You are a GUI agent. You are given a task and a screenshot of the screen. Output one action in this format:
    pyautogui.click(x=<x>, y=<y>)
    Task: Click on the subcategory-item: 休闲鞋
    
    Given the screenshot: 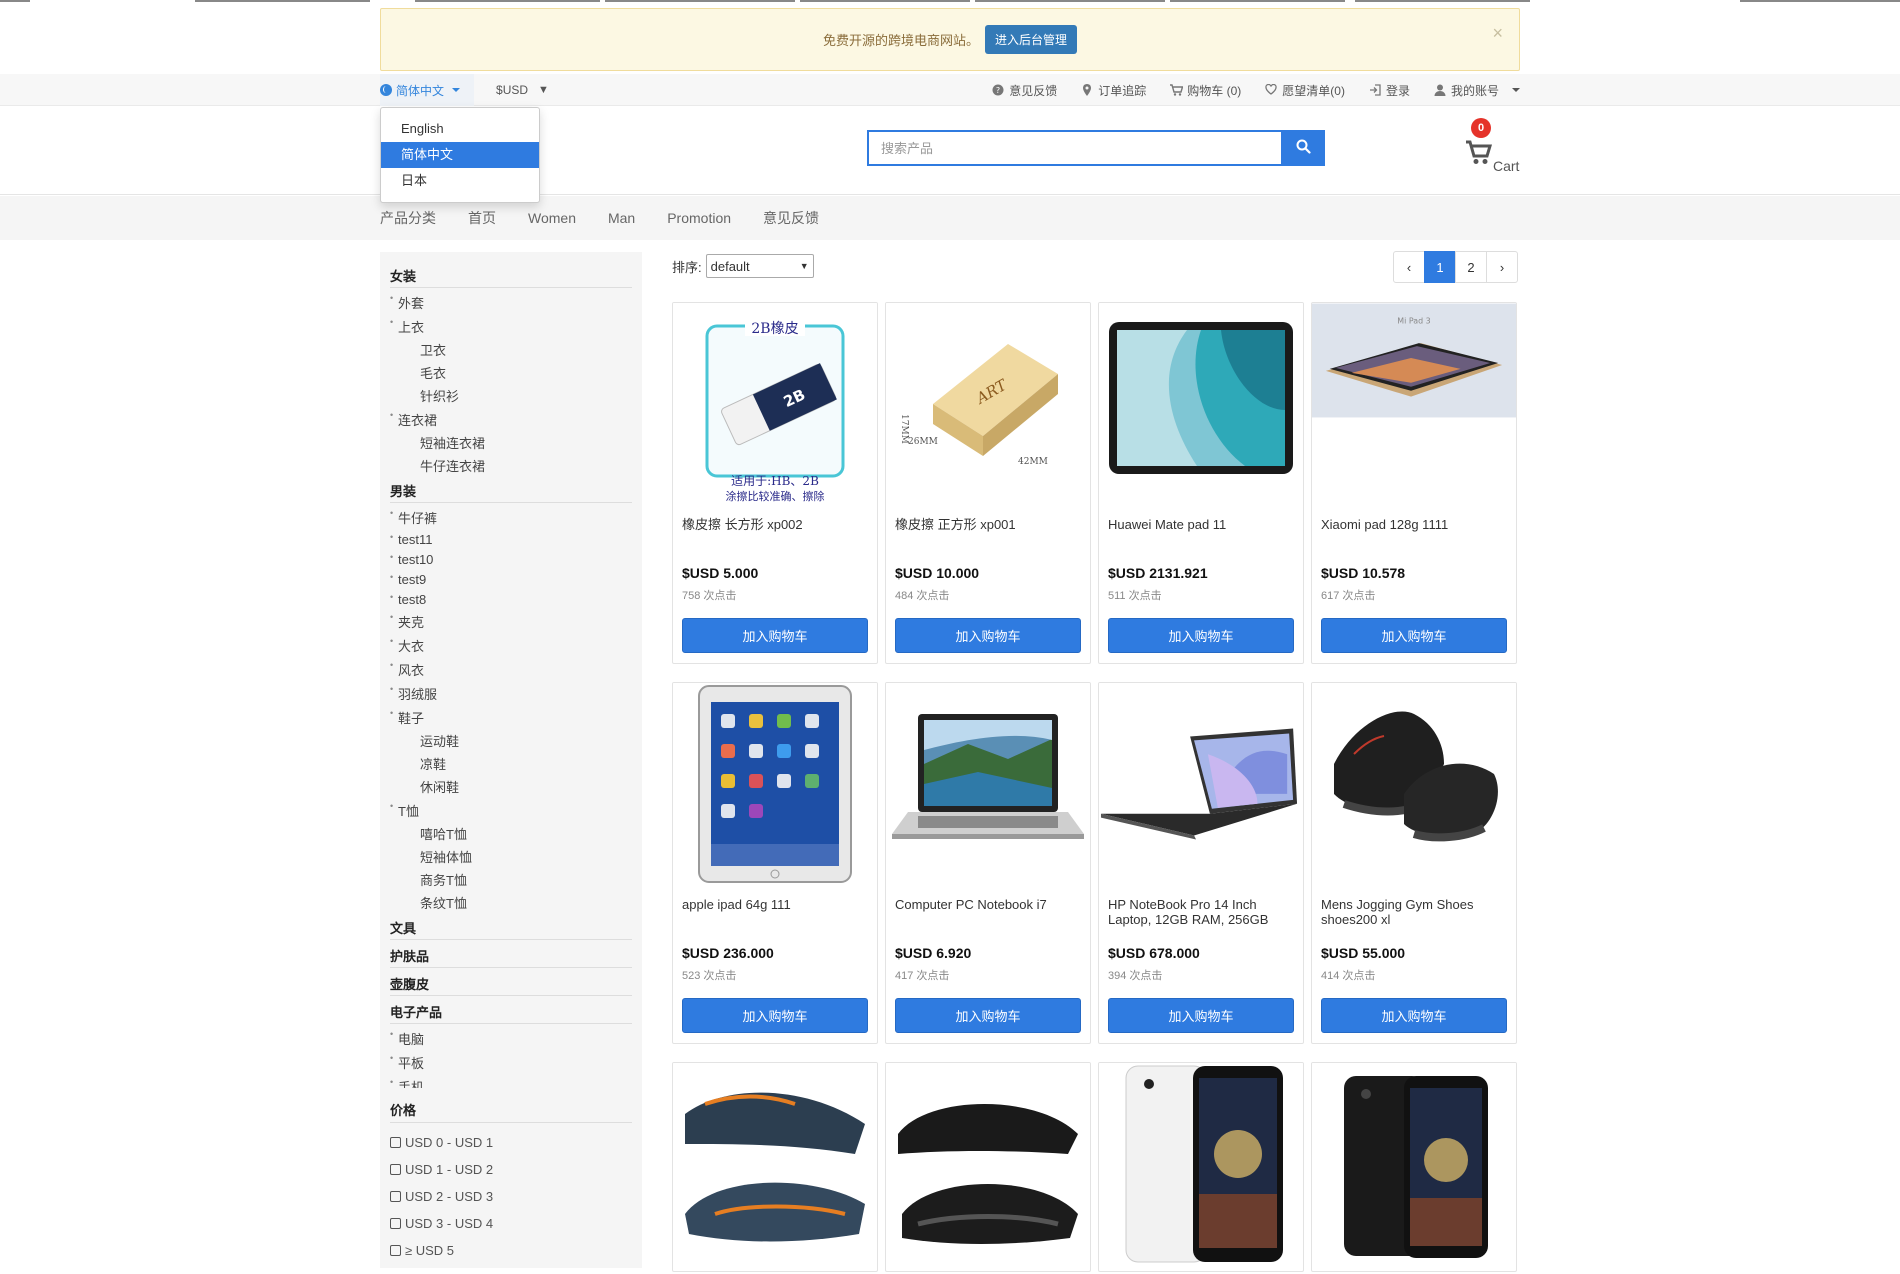 What is the action you would take?
    pyautogui.click(x=511, y=786)
    